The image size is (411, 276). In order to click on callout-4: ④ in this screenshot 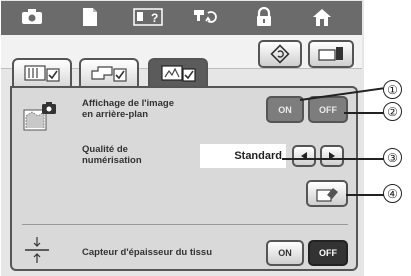, I will do `click(392, 193)`.